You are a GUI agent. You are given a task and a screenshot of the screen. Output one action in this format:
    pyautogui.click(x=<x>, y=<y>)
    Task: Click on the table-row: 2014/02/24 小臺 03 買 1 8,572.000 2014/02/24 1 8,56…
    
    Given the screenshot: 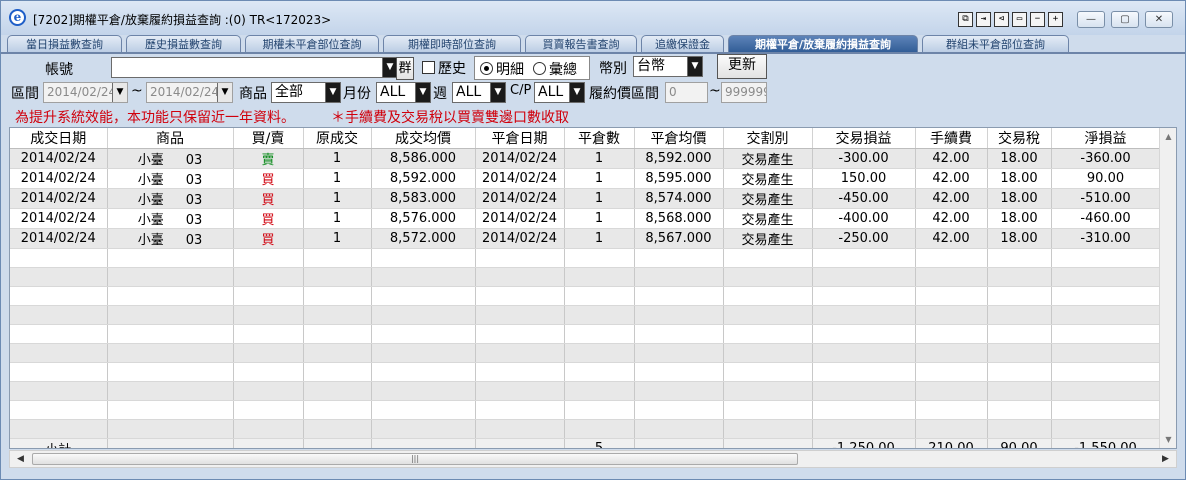 What is the action you would take?
    pyautogui.click(x=585, y=238)
    